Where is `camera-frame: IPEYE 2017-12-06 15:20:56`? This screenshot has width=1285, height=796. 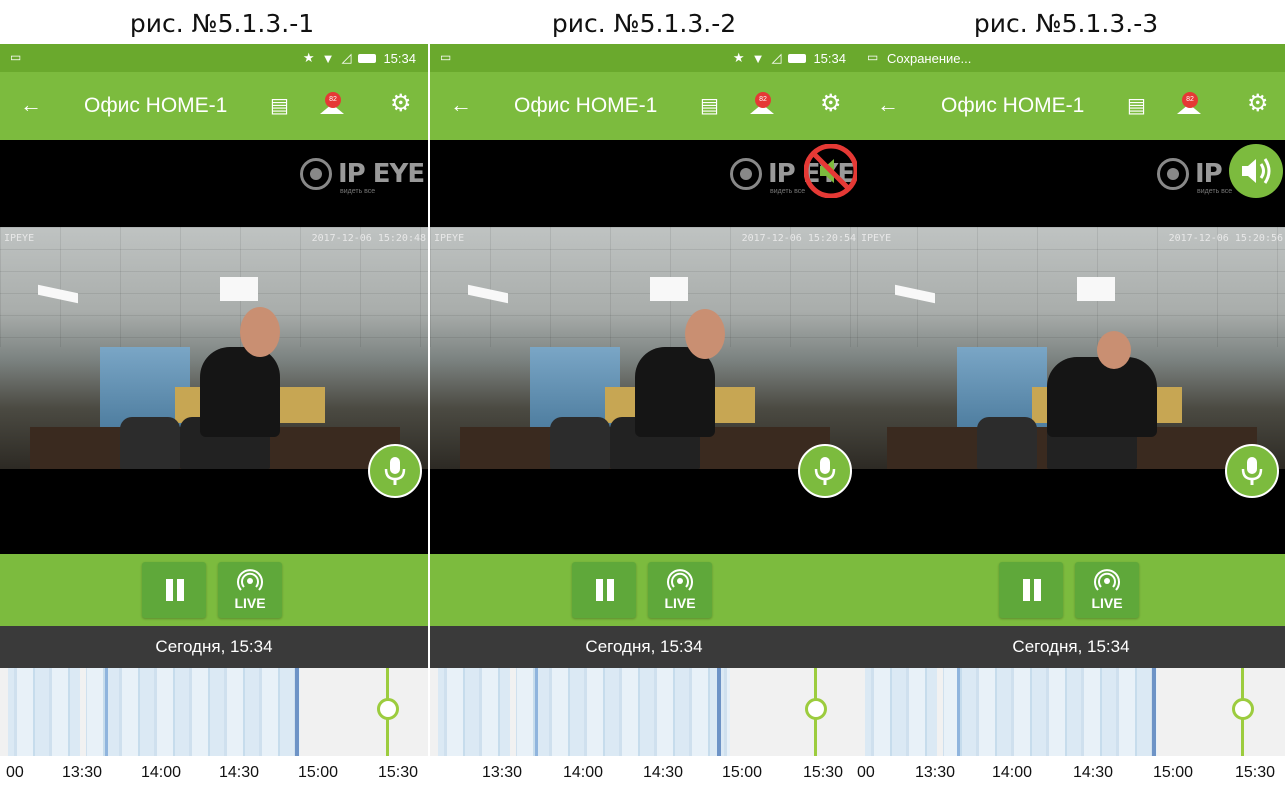
camera-frame: IPEYE 2017-12-06 15:20:56 is located at coordinates (1071, 348).